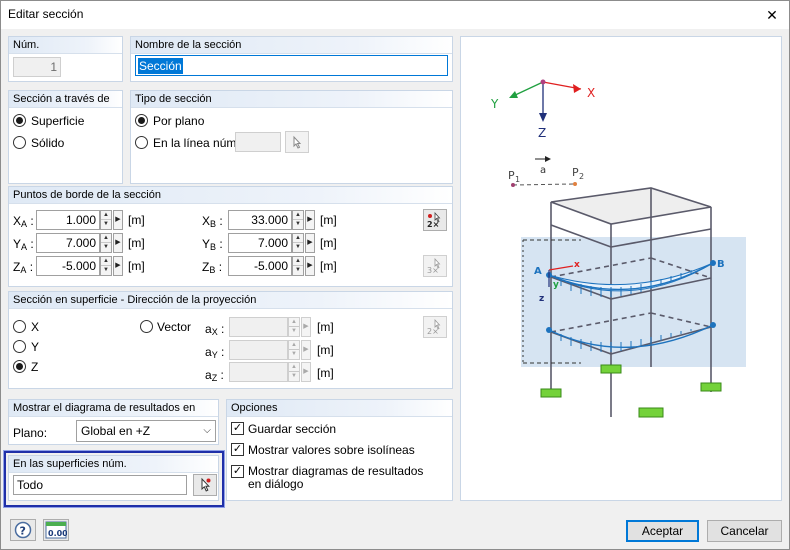  I want to click on units-button: 0.00, so click(56, 530).